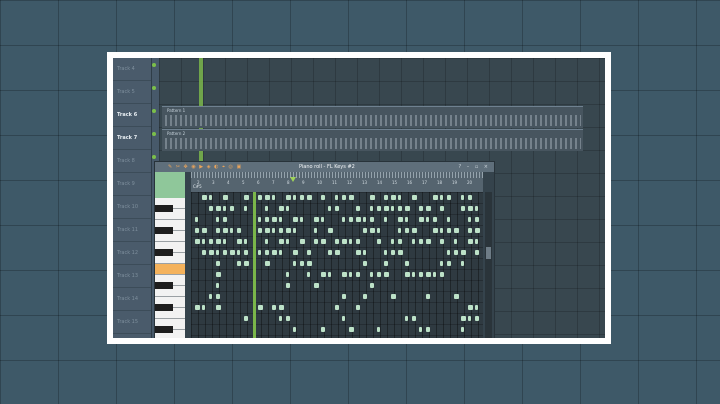 The width and height of the screenshot is (720, 404). I want to click on piano-roll-title: Piano roll - FL Keys #2, so click(327, 167).